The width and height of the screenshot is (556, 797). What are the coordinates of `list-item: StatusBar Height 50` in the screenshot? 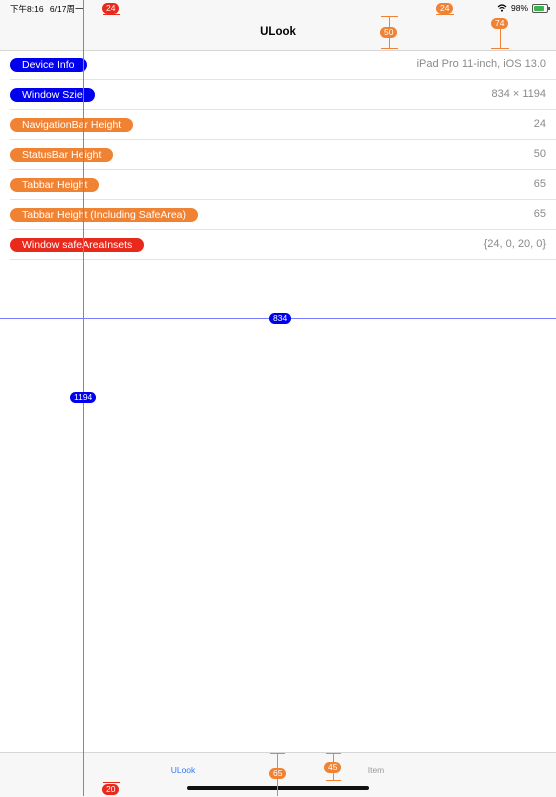 It's located at (283, 155).